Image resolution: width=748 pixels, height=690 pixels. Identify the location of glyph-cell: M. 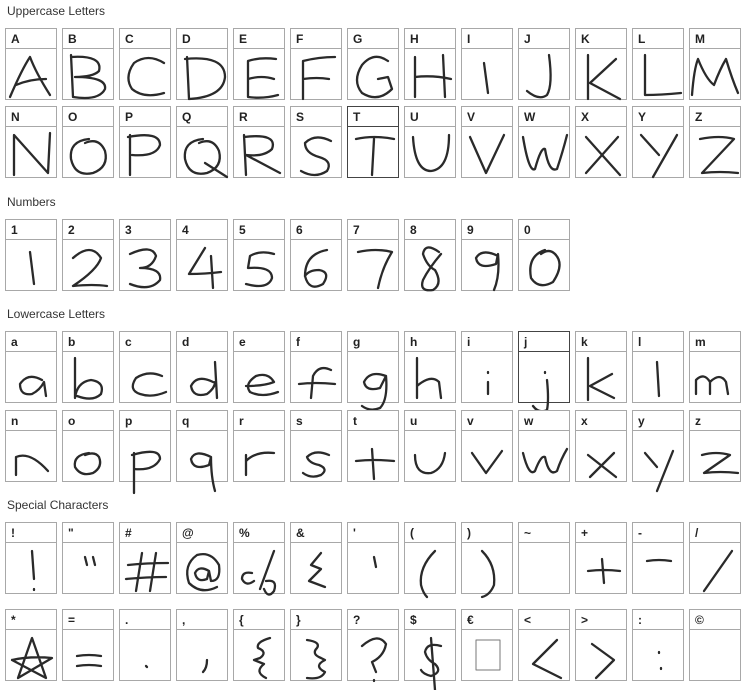
(715, 64).